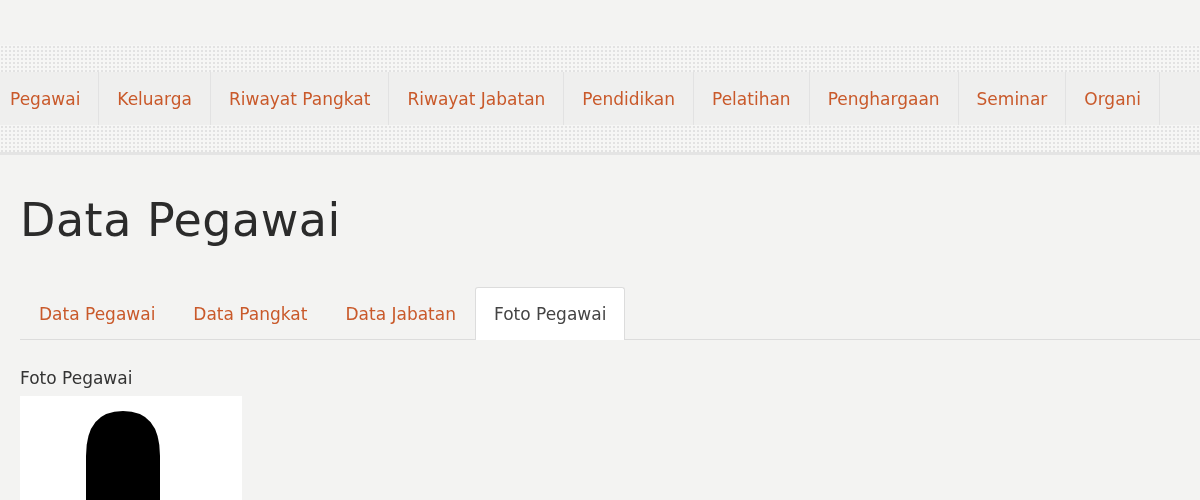 The width and height of the screenshot is (1200, 500). I want to click on tab: Foto Pegawai, so click(550, 313).